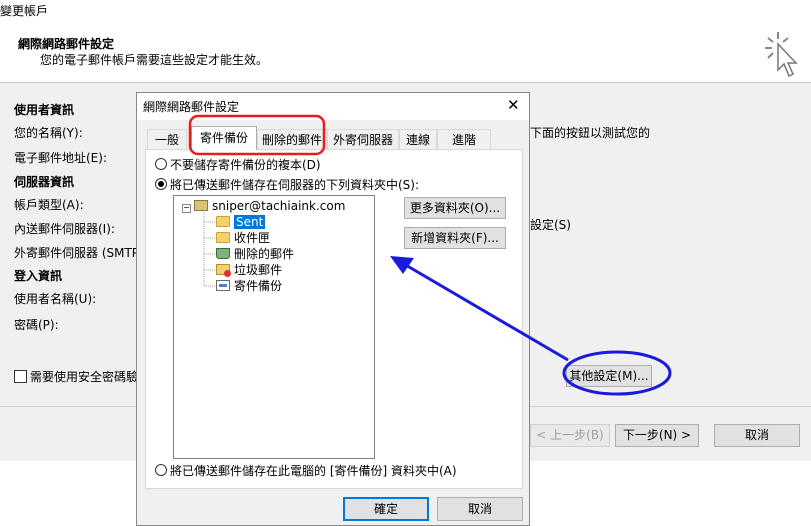 This screenshot has height=526, width=811. Describe the element at coordinates (486, 312) in the screenshot. I see `arrow-line` at that location.